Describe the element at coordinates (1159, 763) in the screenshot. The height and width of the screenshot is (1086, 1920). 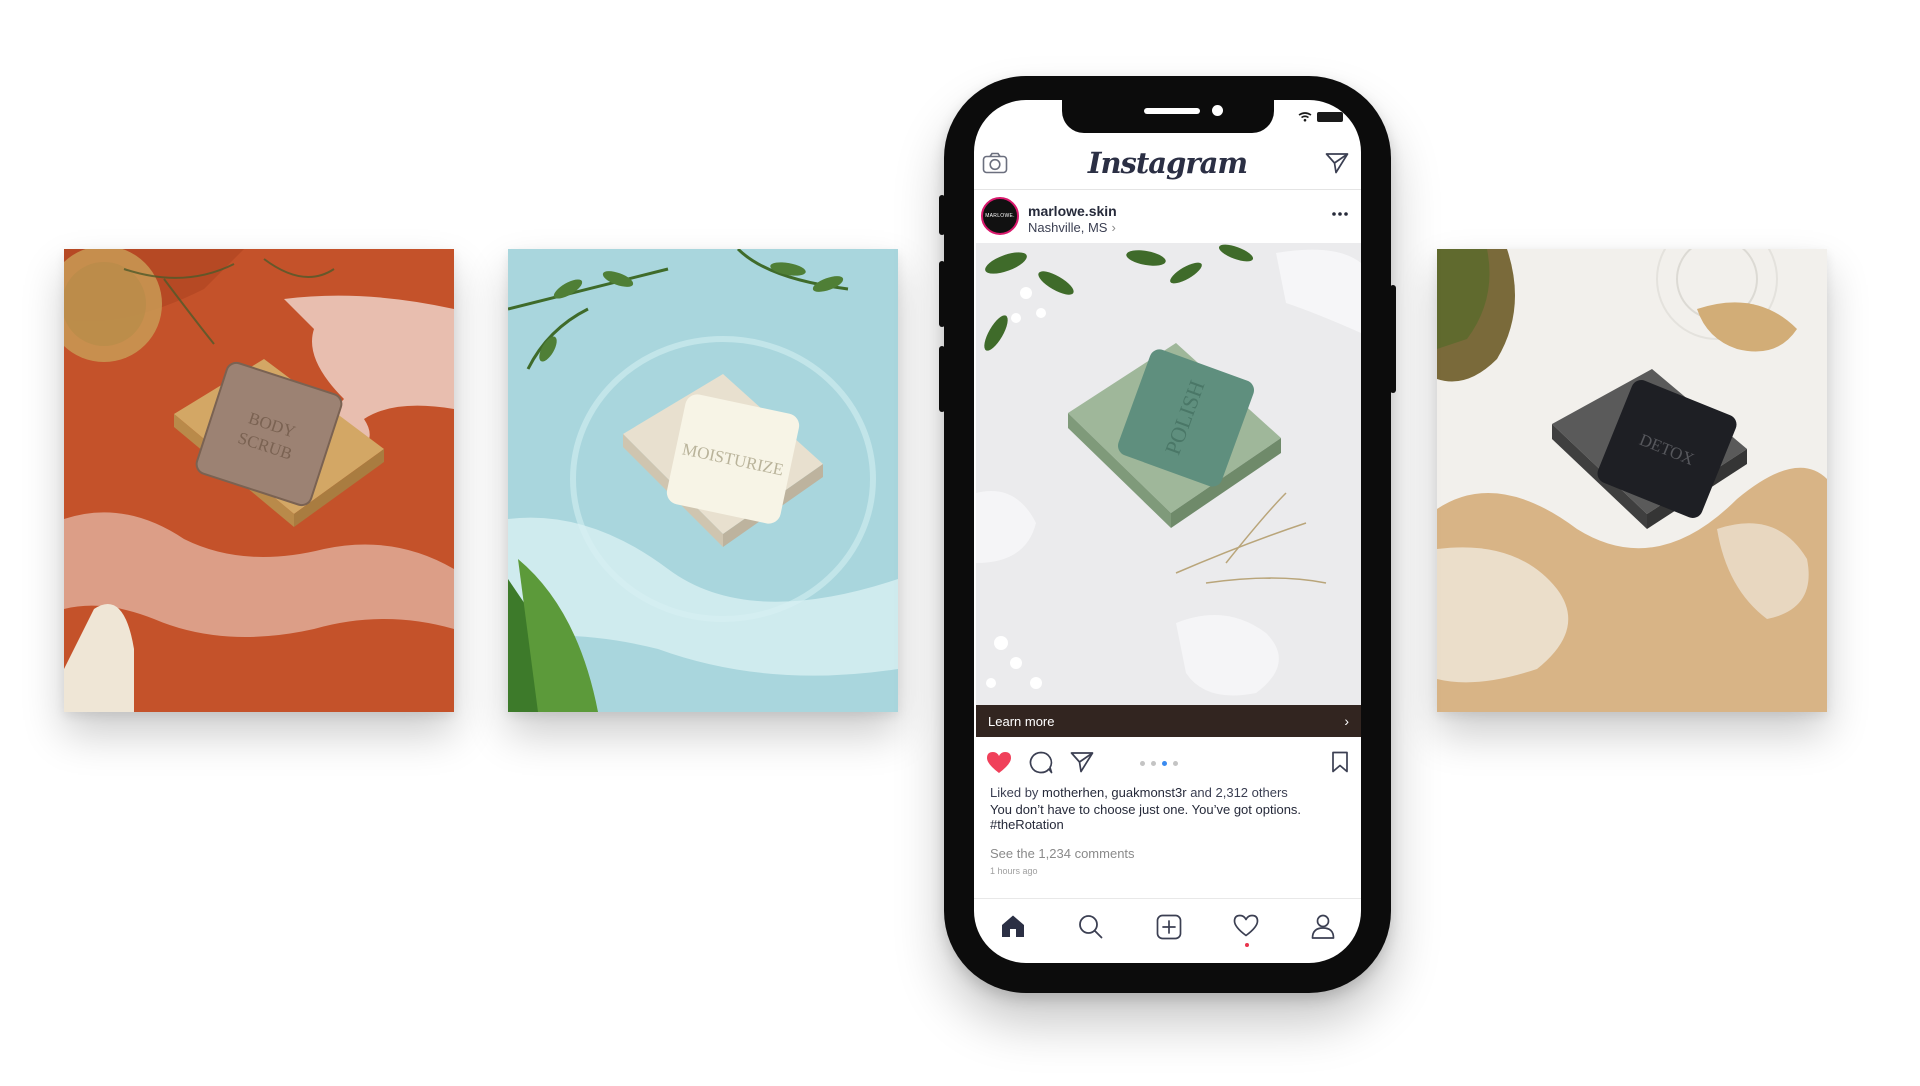
I see `carousel-indicator` at that location.